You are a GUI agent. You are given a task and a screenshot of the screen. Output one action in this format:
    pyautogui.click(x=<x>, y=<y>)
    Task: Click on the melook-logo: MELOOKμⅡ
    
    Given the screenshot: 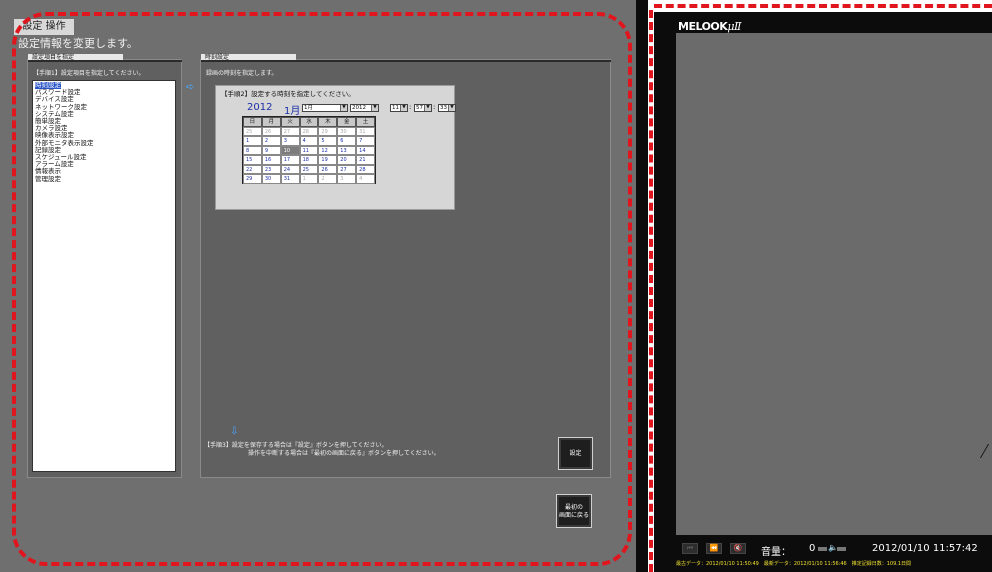 What is the action you would take?
    pyautogui.click(x=709, y=26)
    